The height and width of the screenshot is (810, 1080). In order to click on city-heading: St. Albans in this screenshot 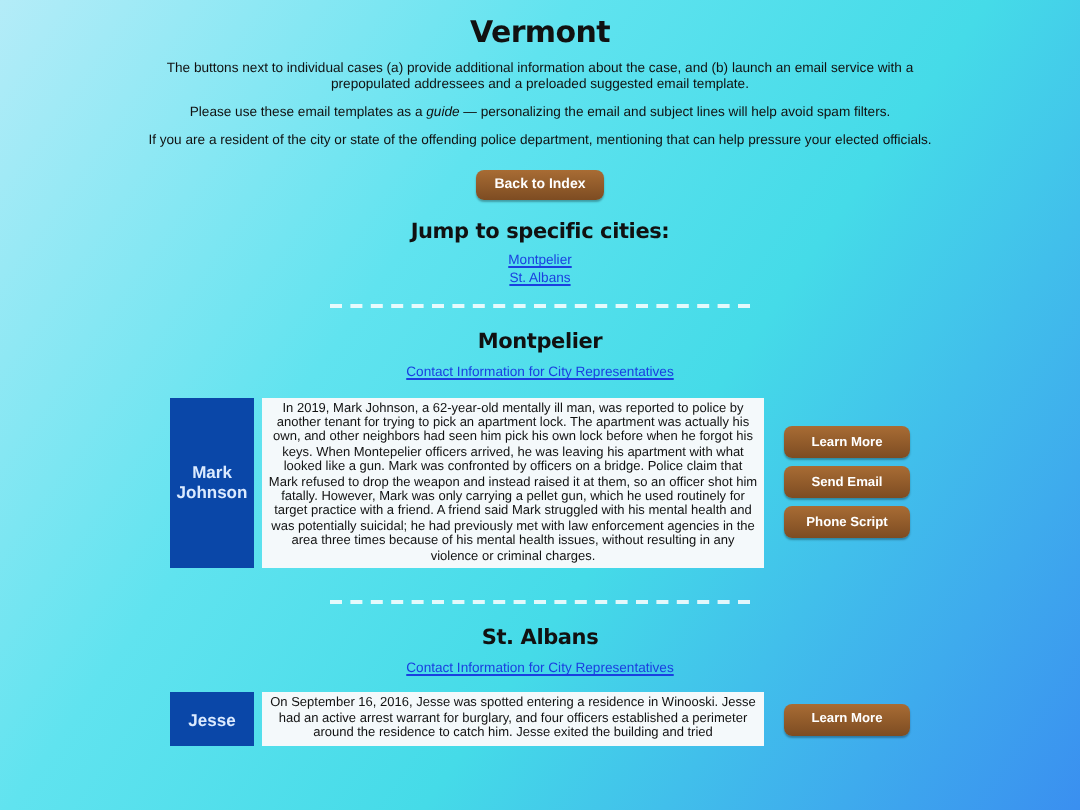, I will do `click(540, 637)`.